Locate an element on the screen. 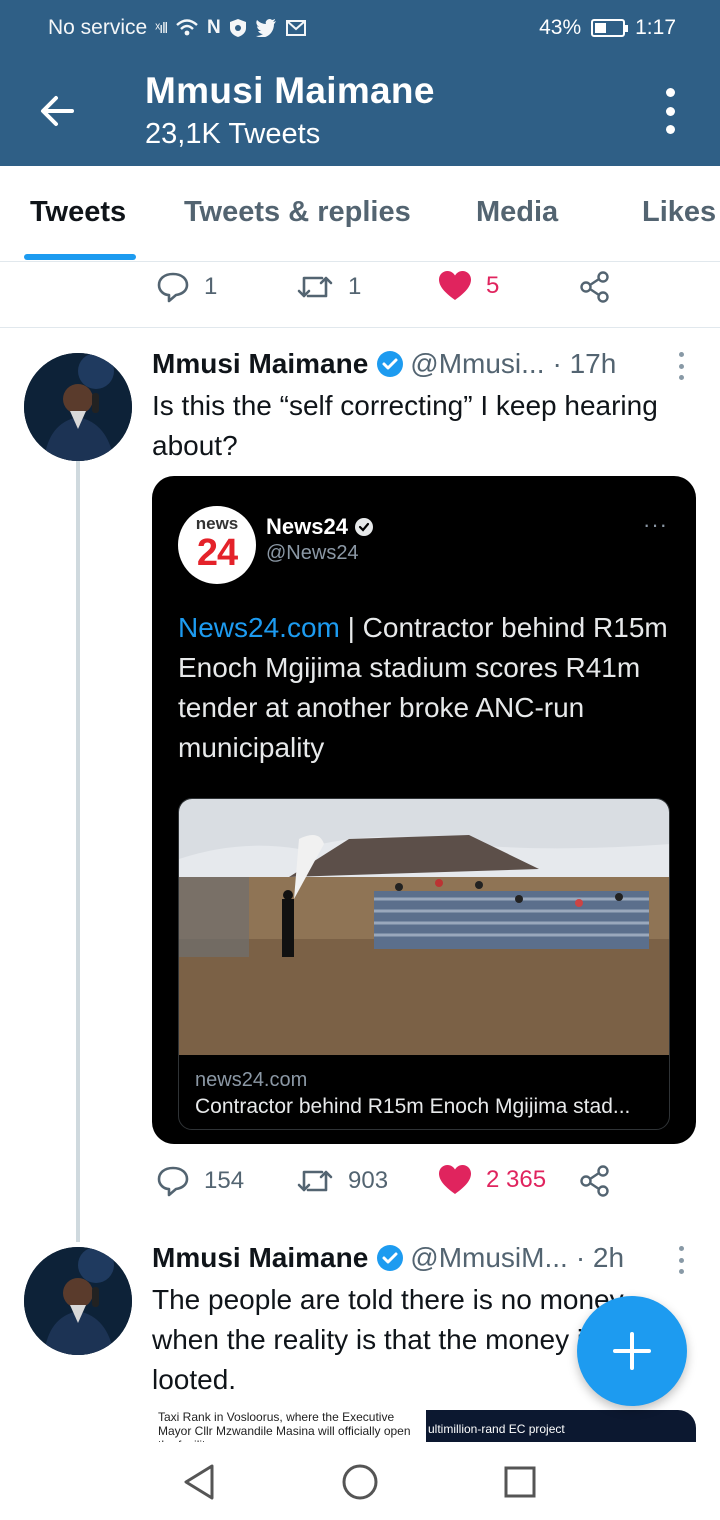 The image size is (720, 1520). nav-home-icon is located at coordinates (360, 1482).